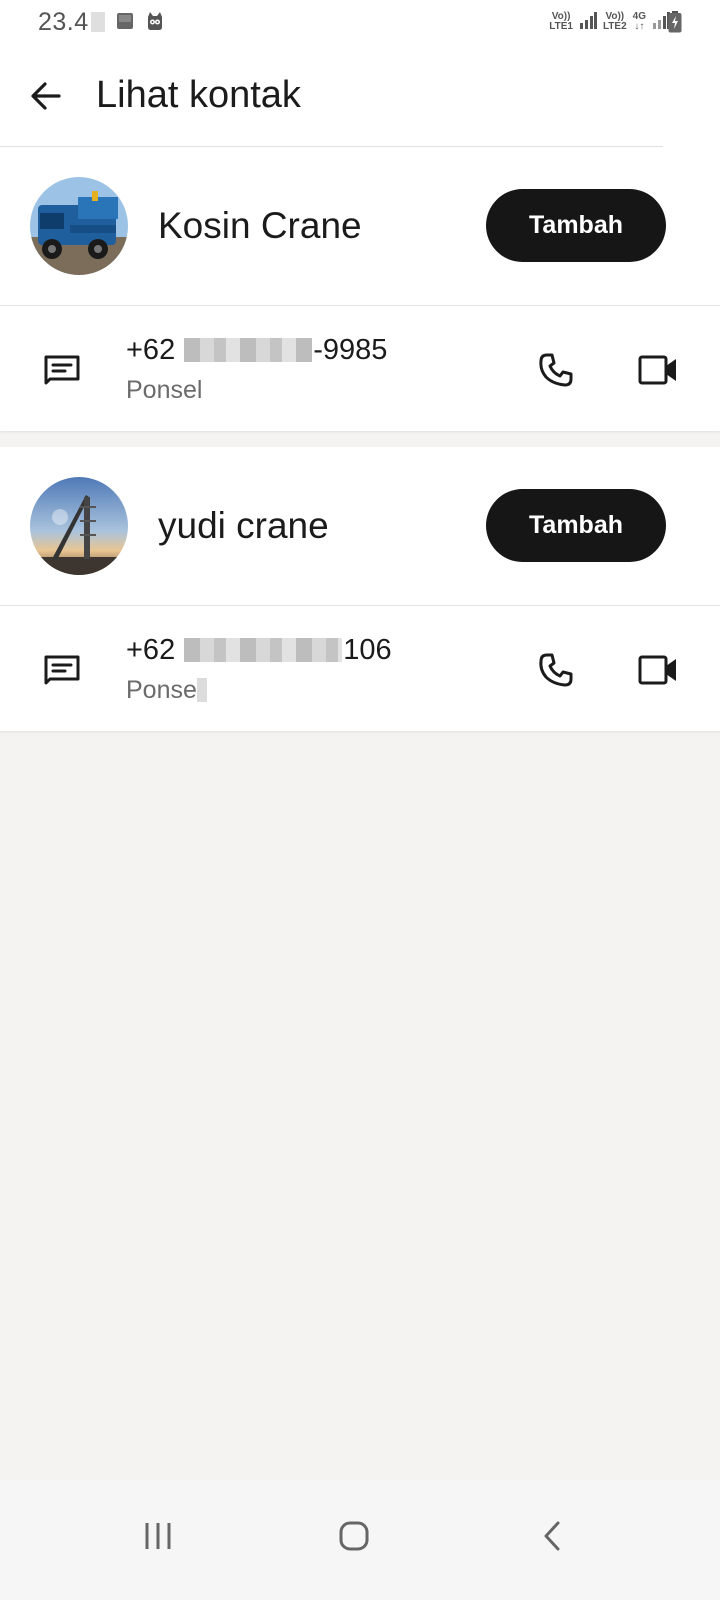 The image size is (720, 1600). I want to click on contact-header: Kosin Crane Tambah, so click(360, 226).